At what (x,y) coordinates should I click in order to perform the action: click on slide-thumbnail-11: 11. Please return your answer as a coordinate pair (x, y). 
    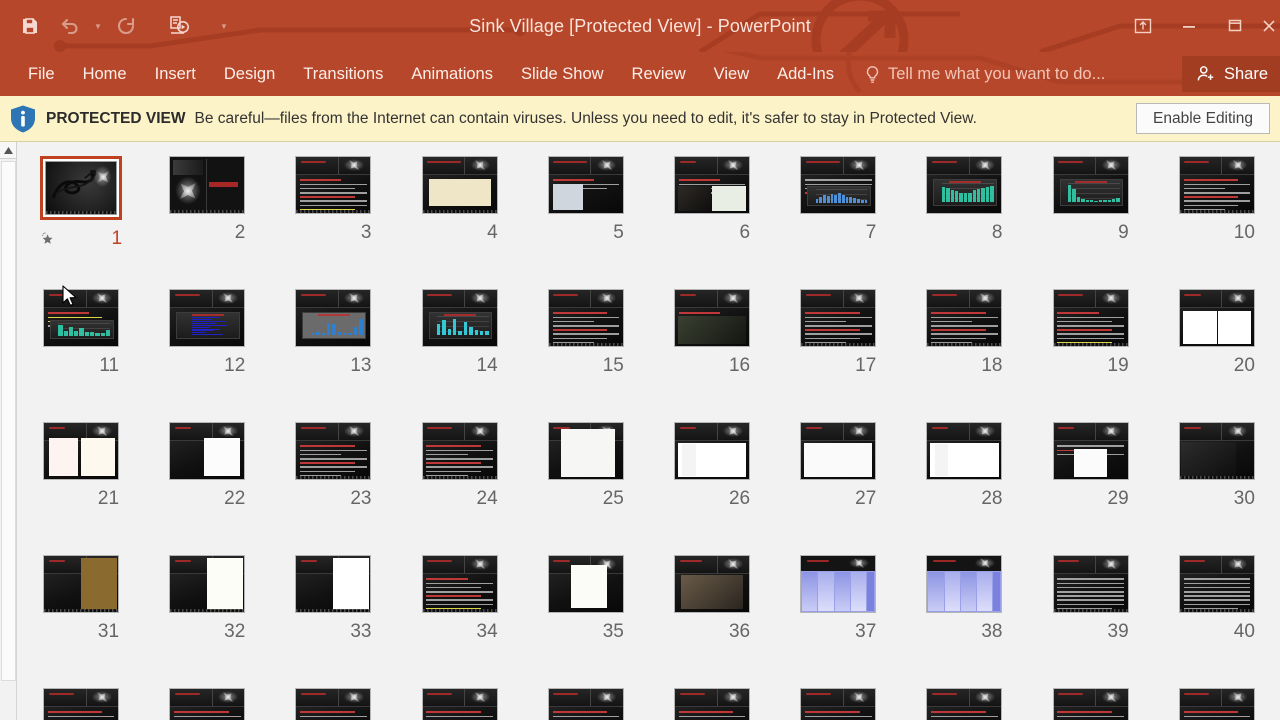
    Looking at the image, I should click on (81, 355).